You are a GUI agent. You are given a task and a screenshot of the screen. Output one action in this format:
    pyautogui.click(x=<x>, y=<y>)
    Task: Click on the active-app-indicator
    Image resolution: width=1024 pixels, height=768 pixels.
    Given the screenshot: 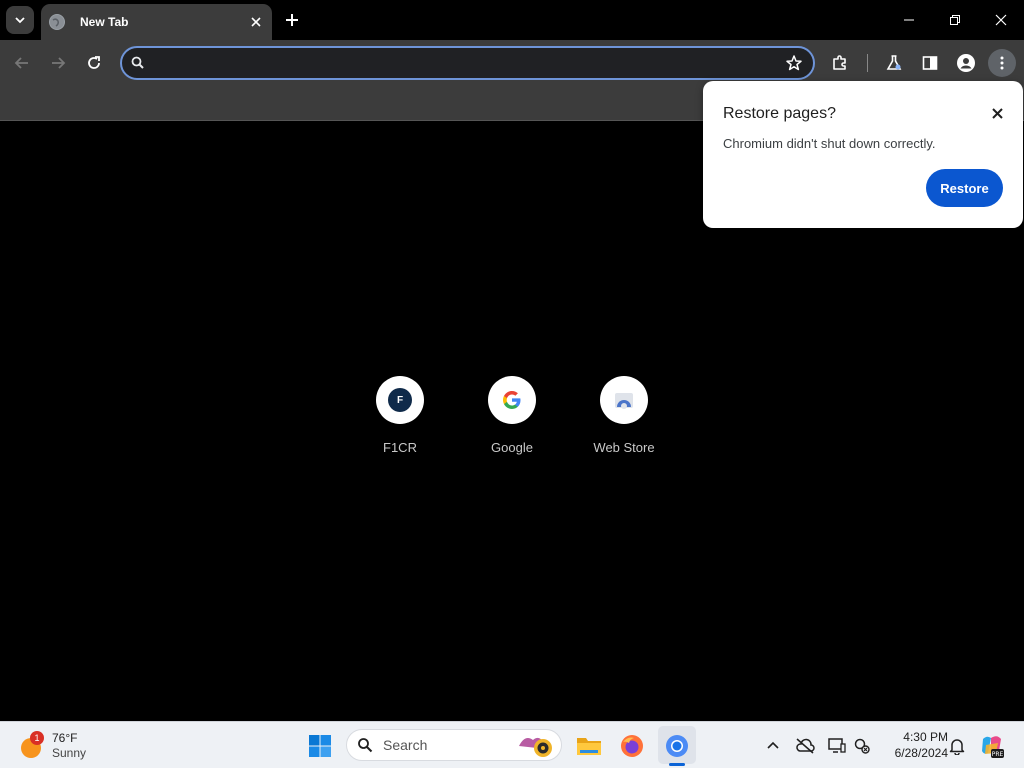 What is the action you would take?
    pyautogui.click(x=677, y=764)
    